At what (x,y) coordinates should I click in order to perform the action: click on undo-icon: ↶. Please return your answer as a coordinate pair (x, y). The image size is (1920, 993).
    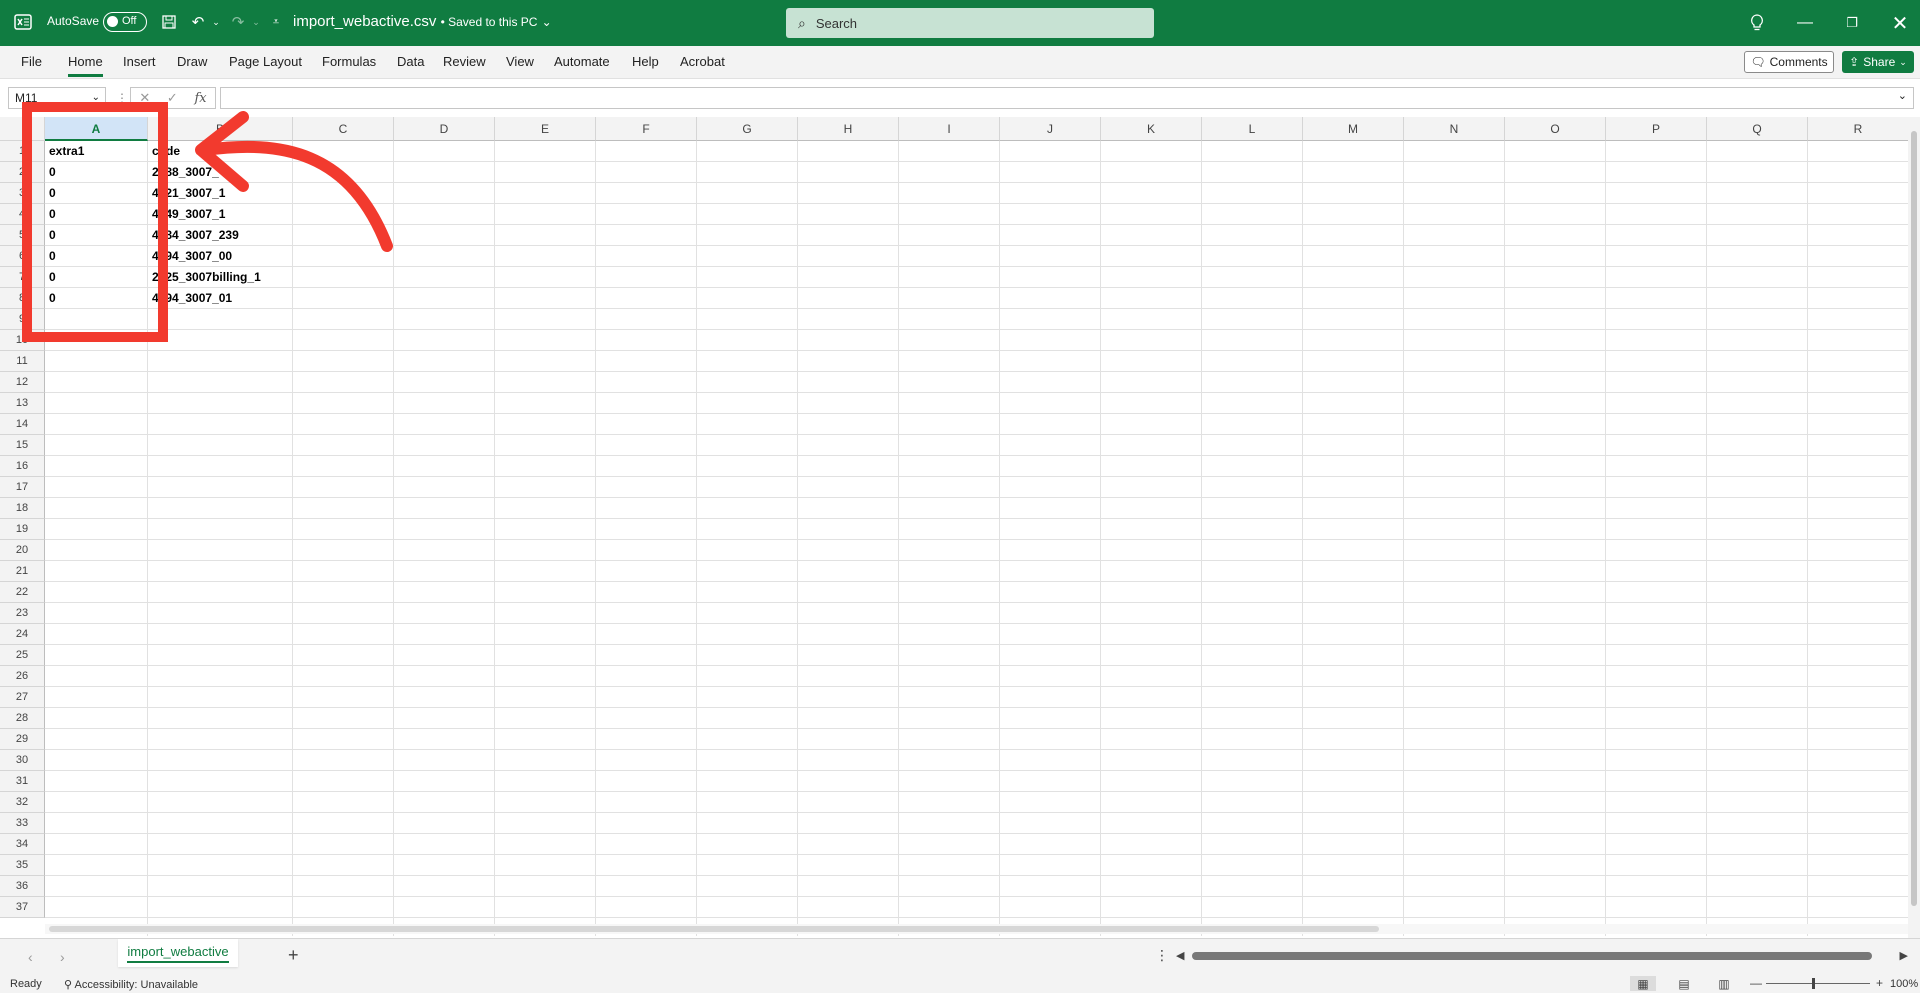
    Looking at the image, I should click on (198, 22).